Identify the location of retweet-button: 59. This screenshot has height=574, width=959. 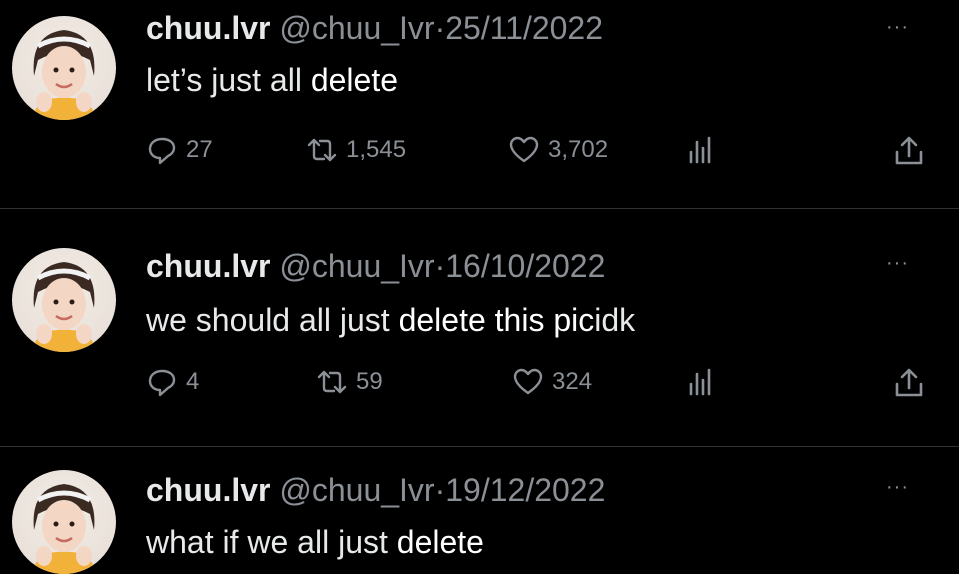
(349, 382).